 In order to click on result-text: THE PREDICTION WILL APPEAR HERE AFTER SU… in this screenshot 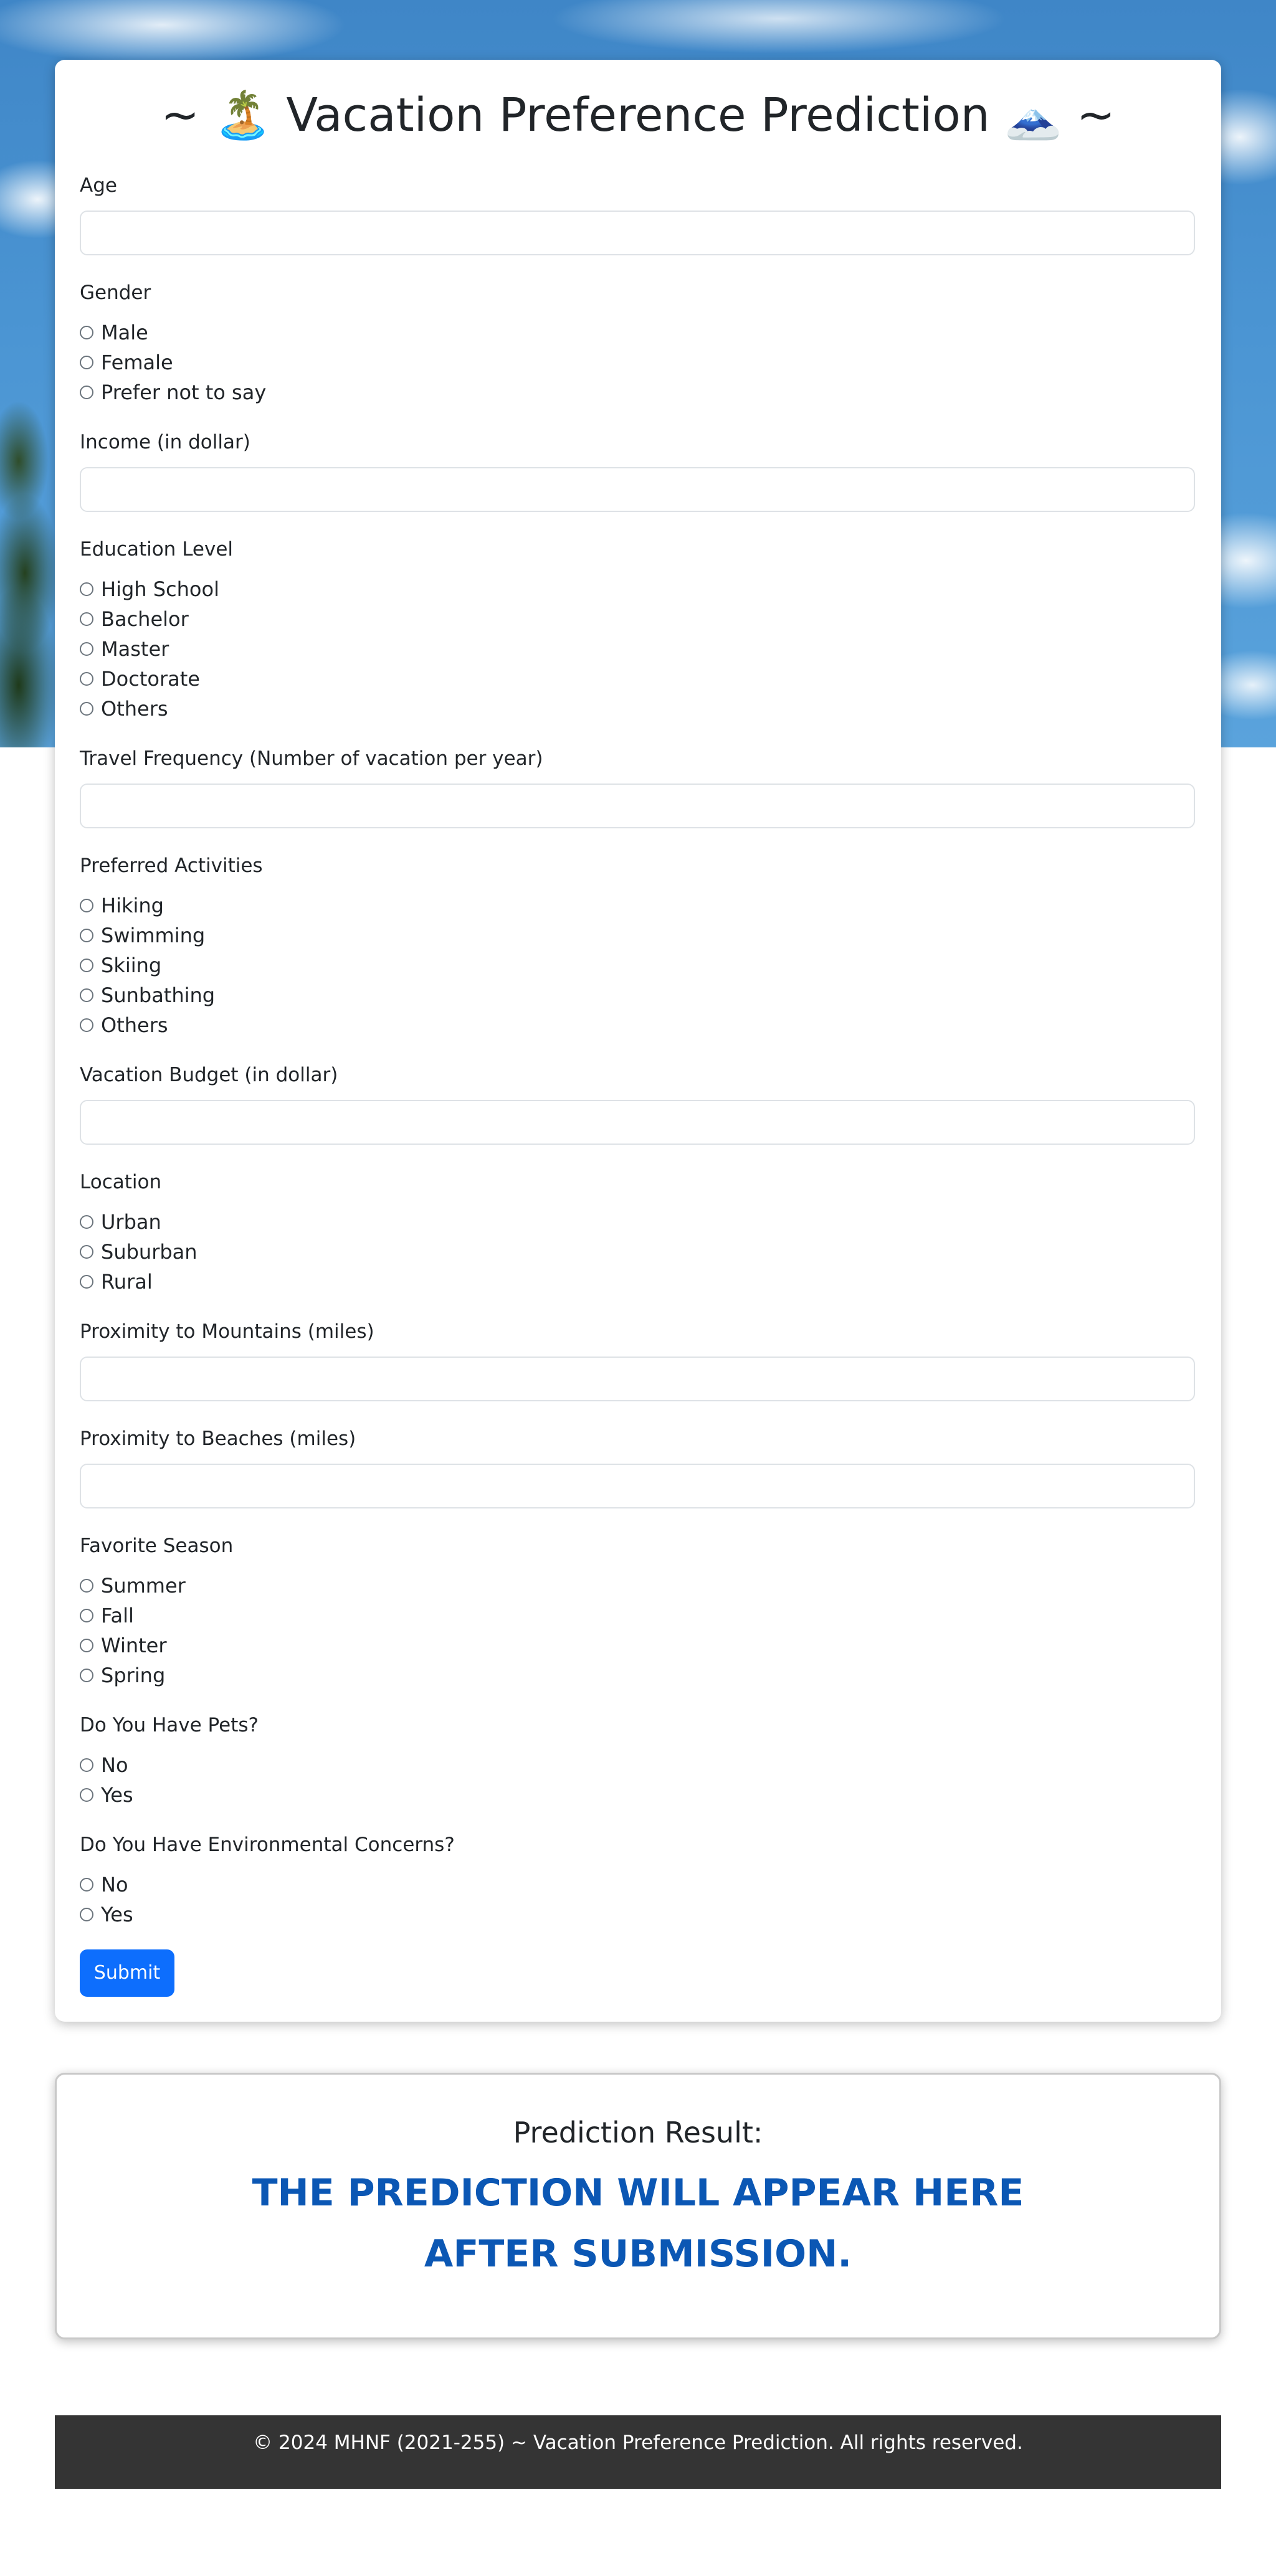, I will do `click(638, 2223)`.